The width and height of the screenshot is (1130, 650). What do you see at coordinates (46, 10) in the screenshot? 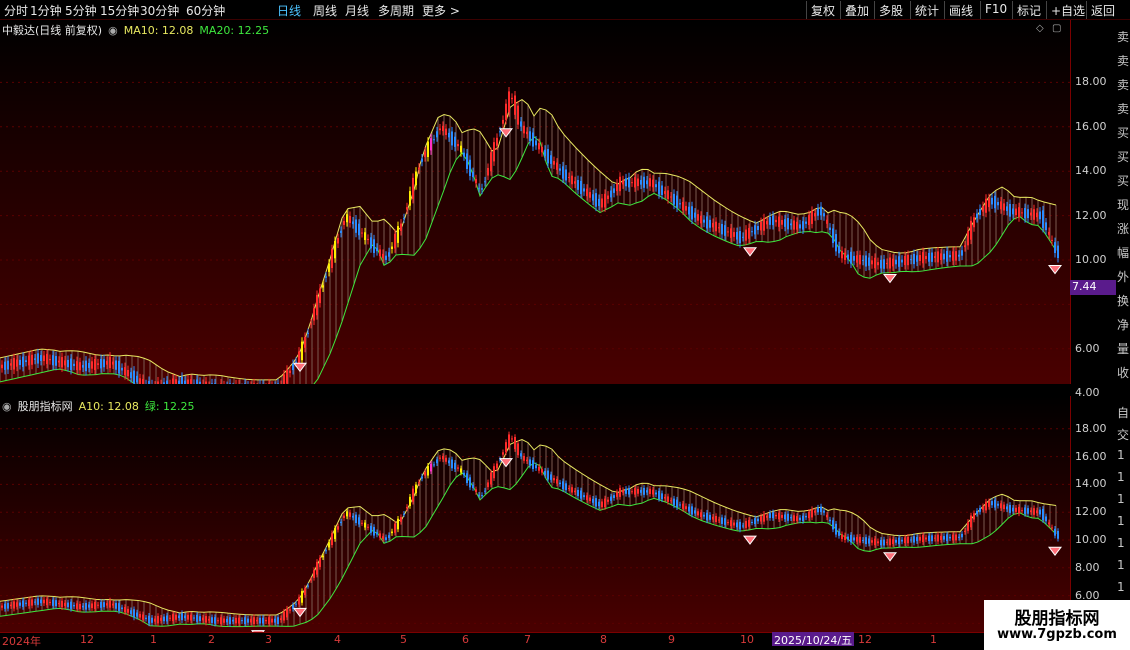
I see `period-tab: 1分钟` at bounding box center [46, 10].